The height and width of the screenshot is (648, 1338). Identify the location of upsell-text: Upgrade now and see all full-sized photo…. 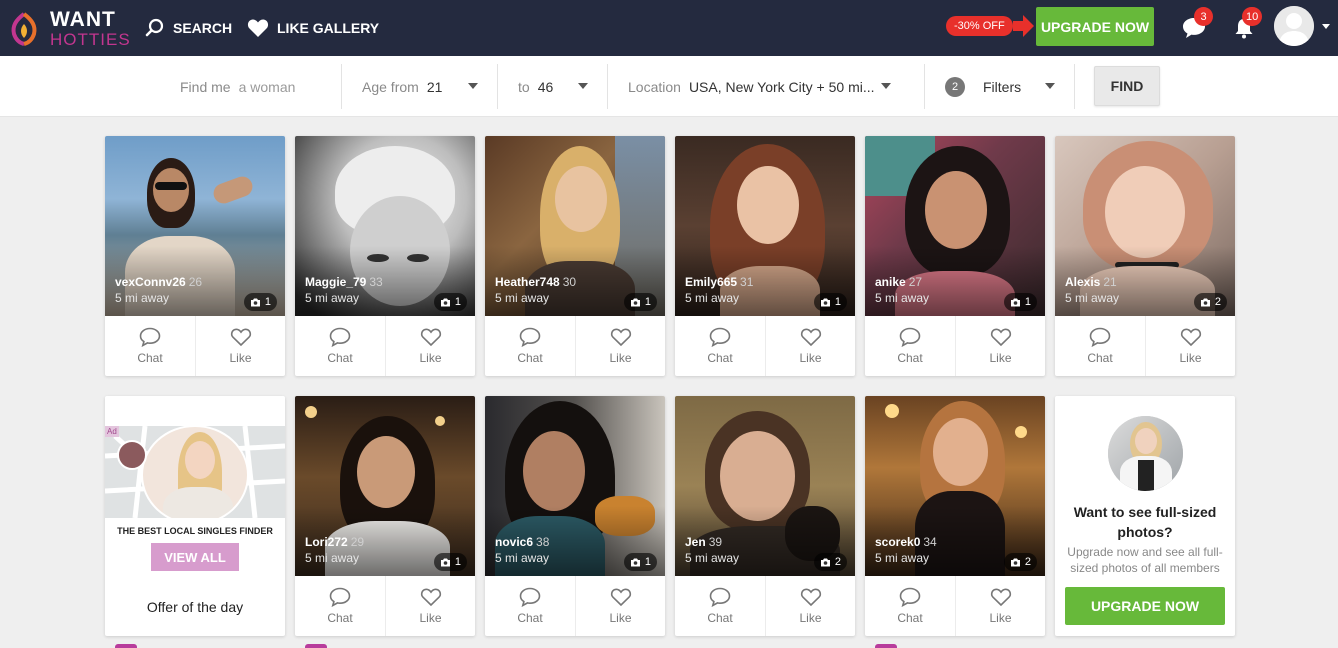
(1145, 560).